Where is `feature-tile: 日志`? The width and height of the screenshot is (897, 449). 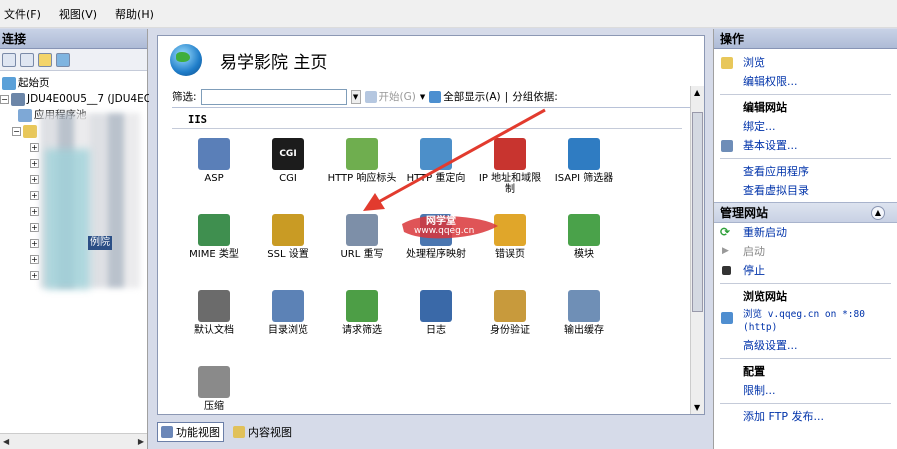 feature-tile: 日志 is located at coordinates (436, 324).